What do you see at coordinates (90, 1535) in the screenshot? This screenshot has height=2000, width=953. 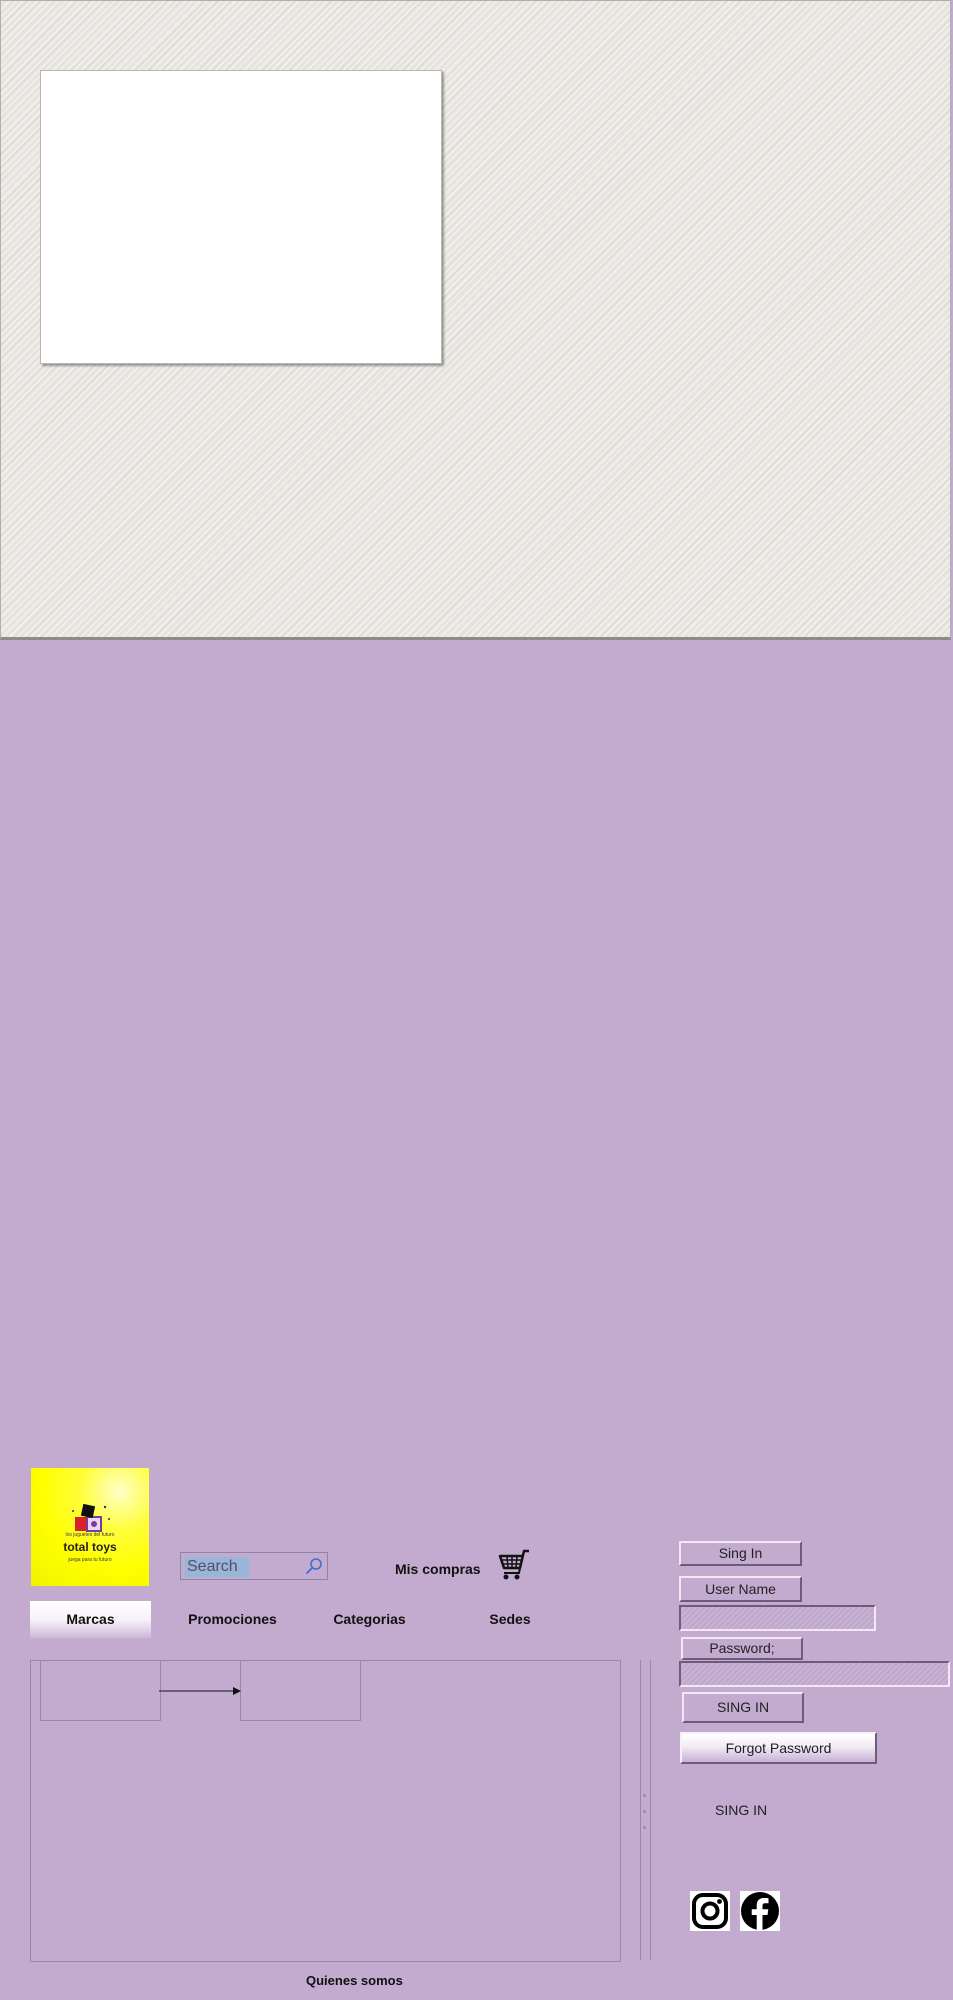 I see `logo-tagline-top: los juguetes del futuro` at bounding box center [90, 1535].